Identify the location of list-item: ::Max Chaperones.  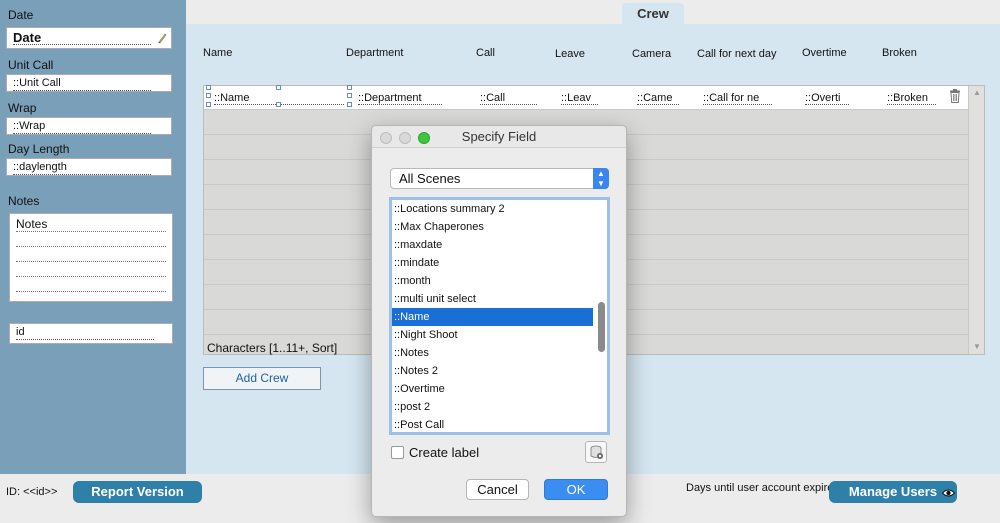
(492, 227).